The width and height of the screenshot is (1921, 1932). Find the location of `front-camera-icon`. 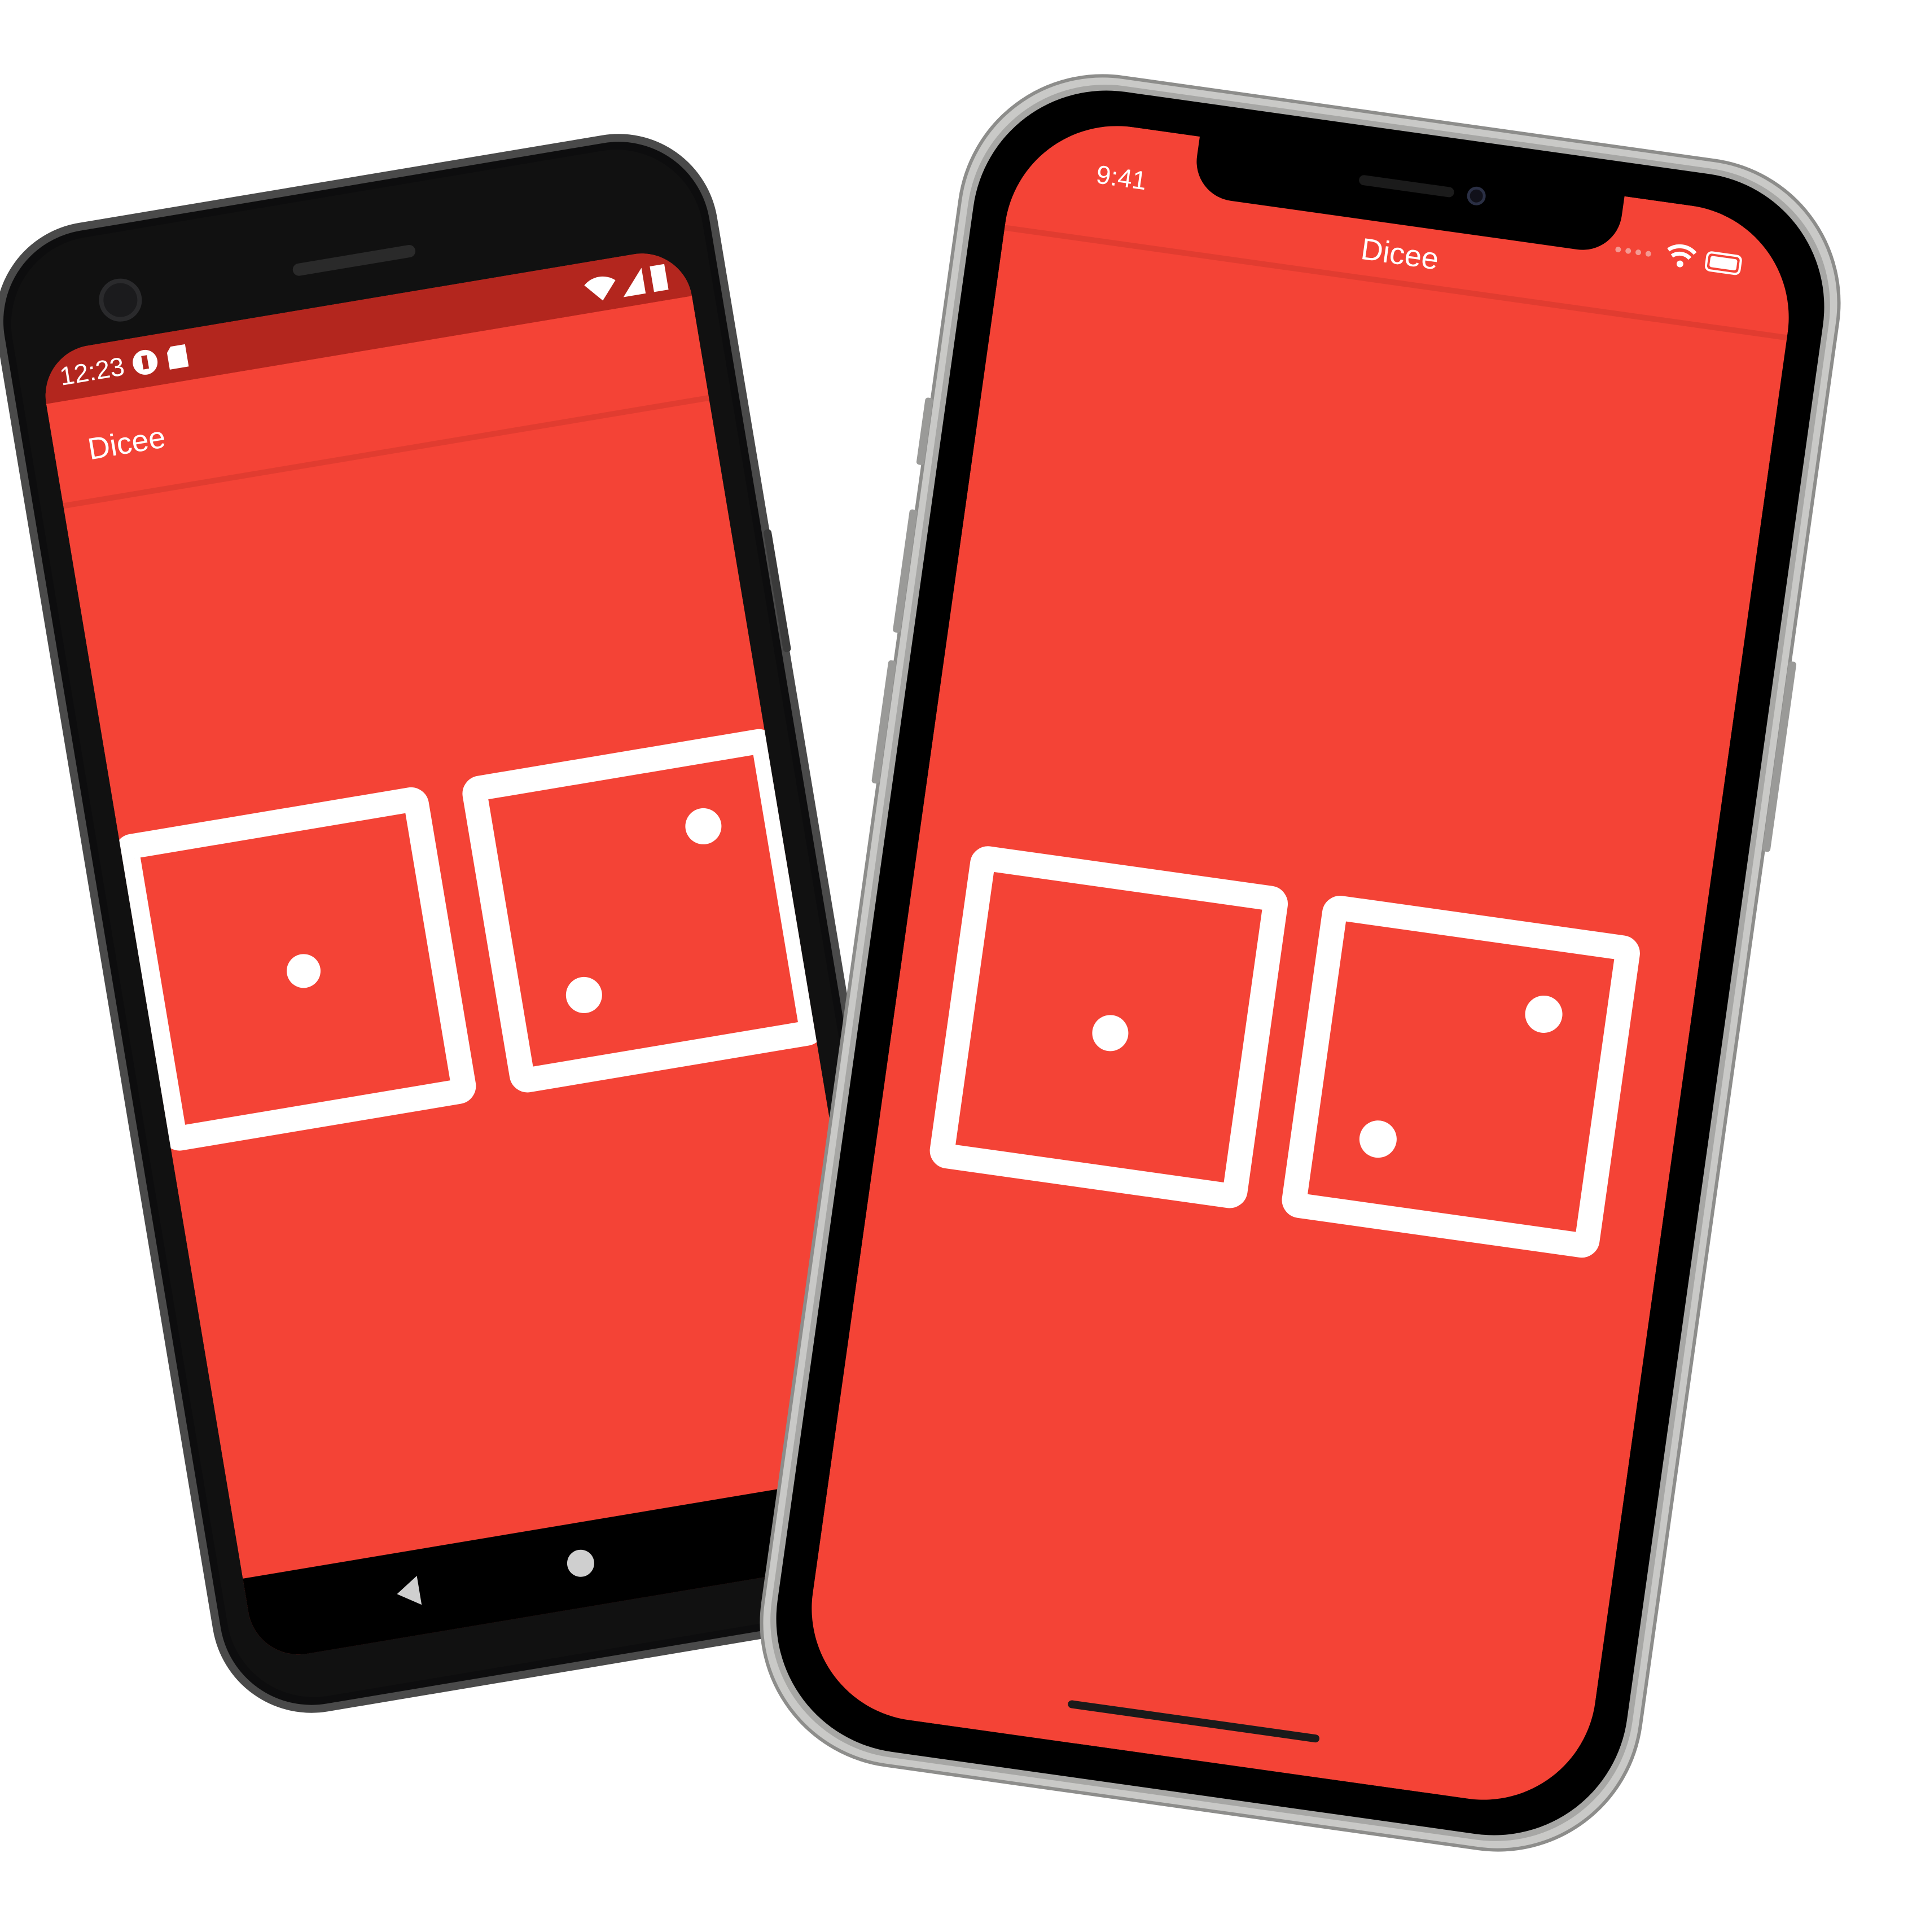

front-camera-icon is located at coordinates (1476, 195).